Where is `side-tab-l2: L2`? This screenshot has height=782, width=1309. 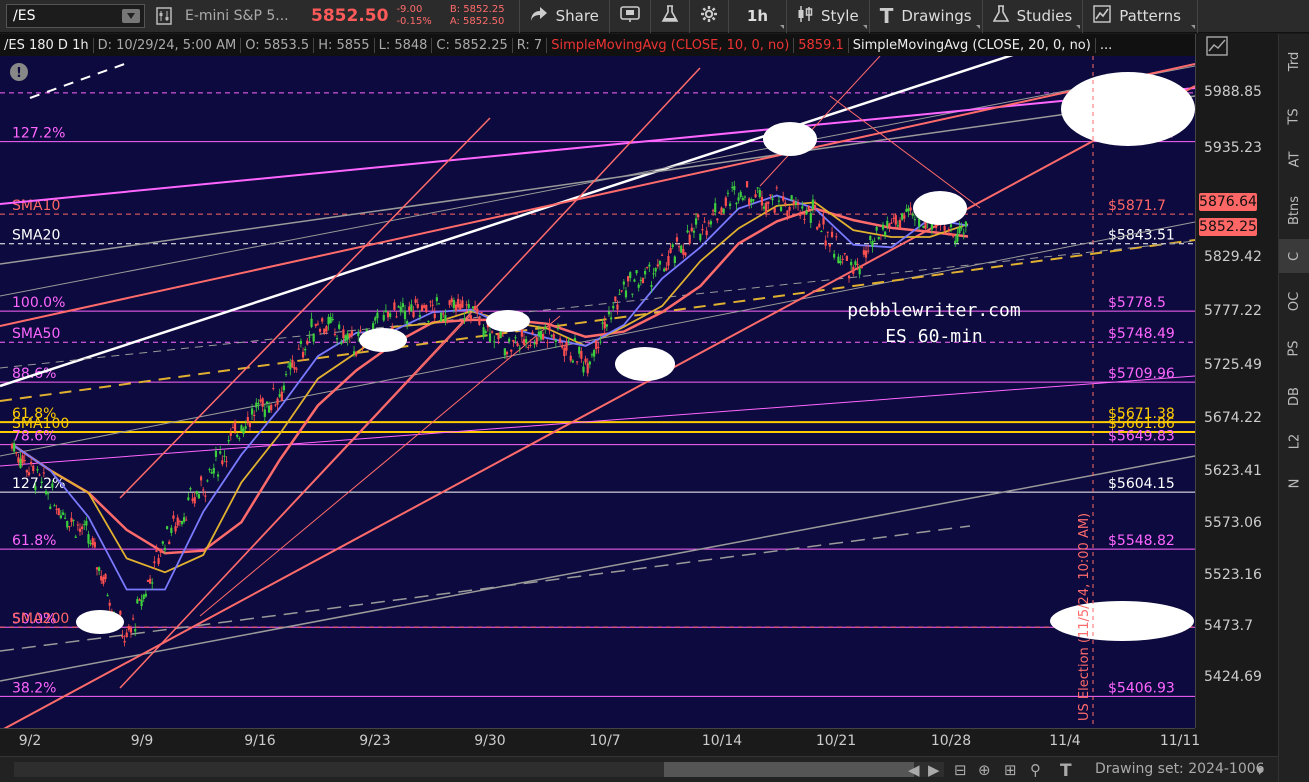
side-tab-l2: L2 is located at coordinates (1294, 441).